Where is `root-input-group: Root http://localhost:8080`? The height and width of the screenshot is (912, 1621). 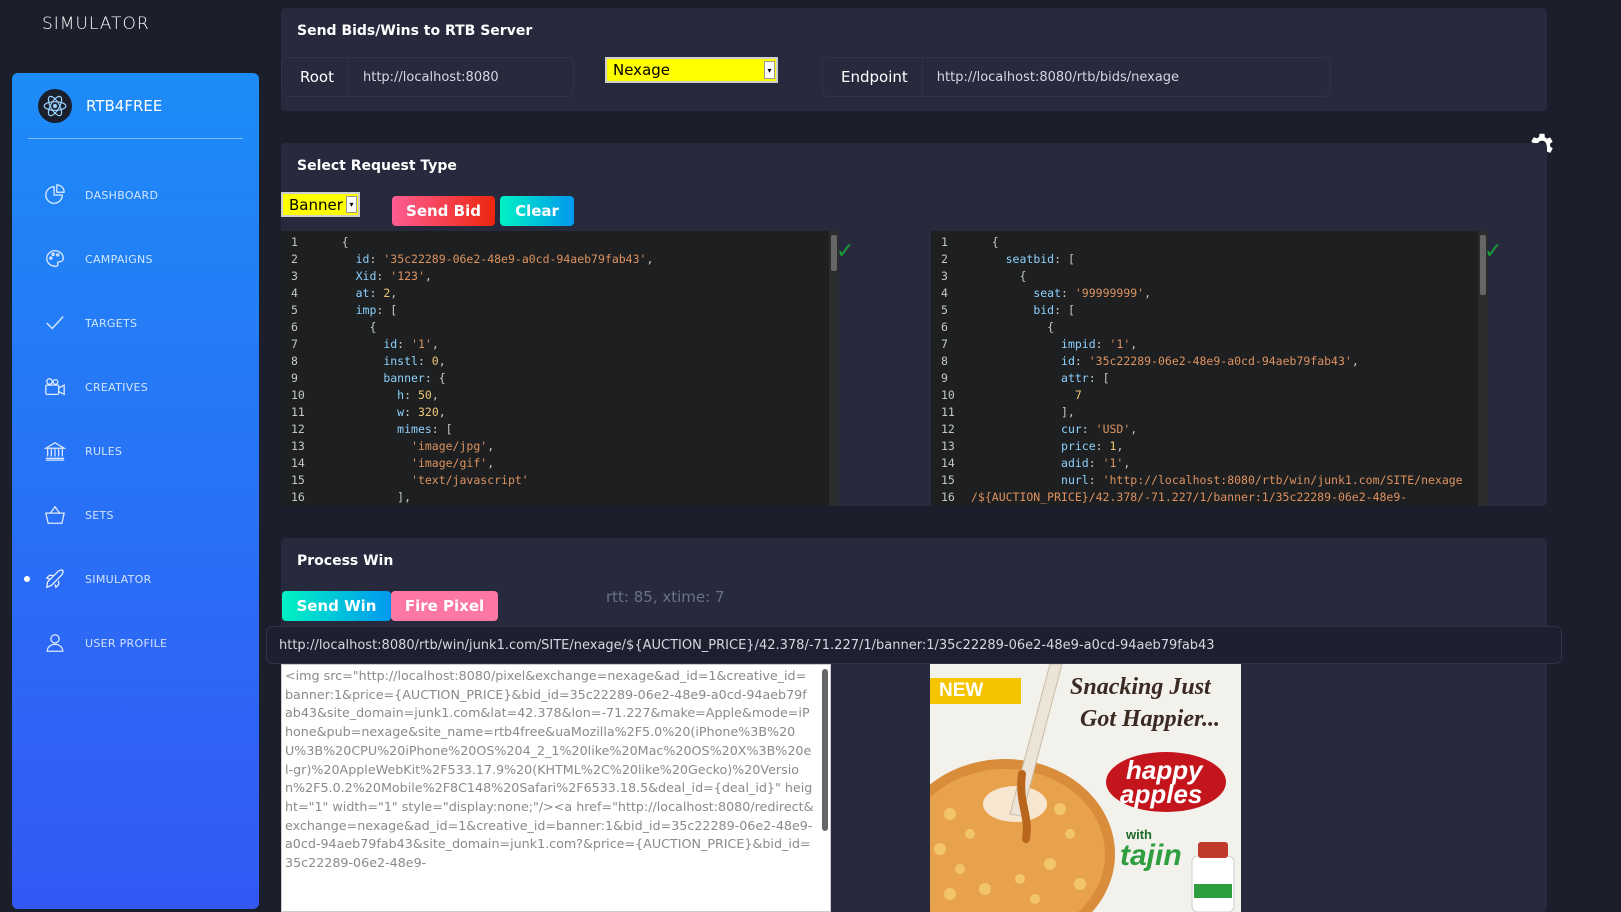 root-input-group: Root http://localhost:8080 is located at coordinates (427, 77).